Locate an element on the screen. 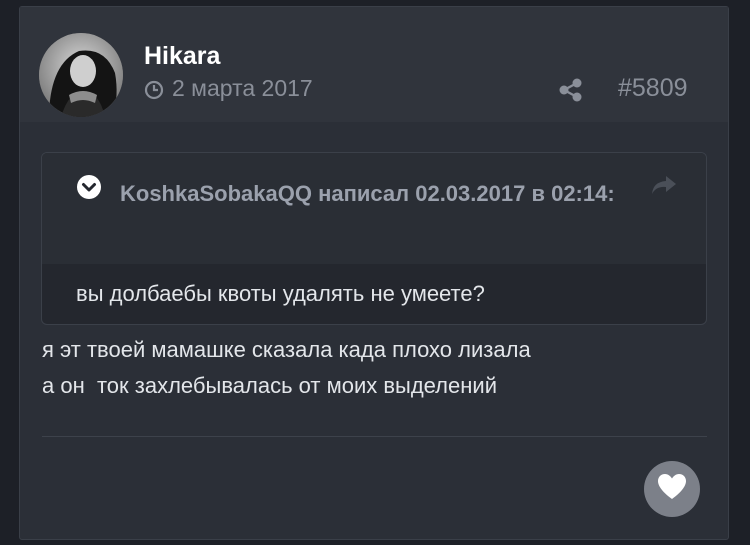 The image size is (750, 545). post-date: 2 марта 2017 is located at coordinates (228, 88).